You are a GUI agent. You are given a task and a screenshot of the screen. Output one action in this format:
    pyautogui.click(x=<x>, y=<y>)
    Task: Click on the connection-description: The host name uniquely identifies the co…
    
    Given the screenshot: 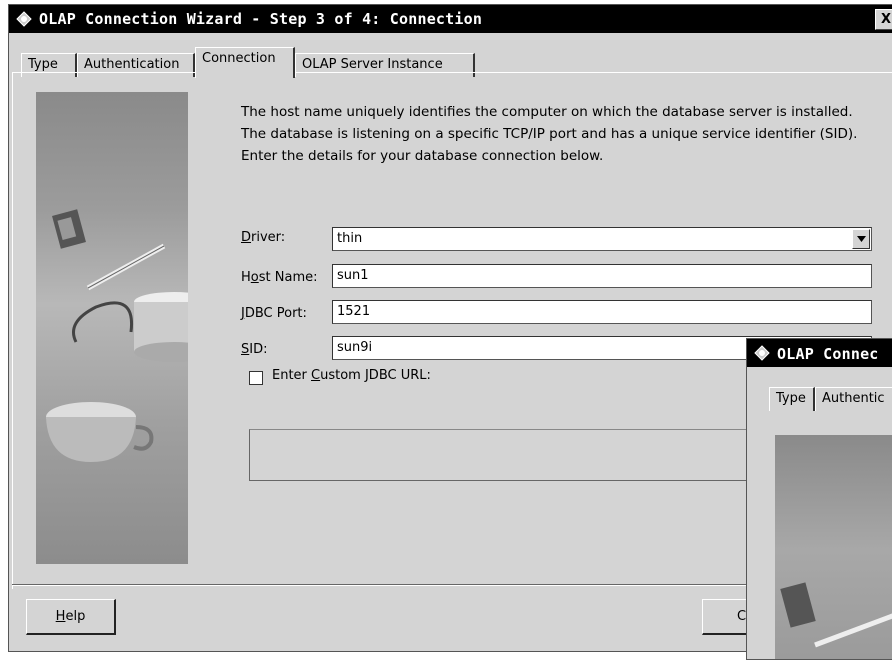 What is the action you would take?
    pyautogui.click(x=549, y=134)
    